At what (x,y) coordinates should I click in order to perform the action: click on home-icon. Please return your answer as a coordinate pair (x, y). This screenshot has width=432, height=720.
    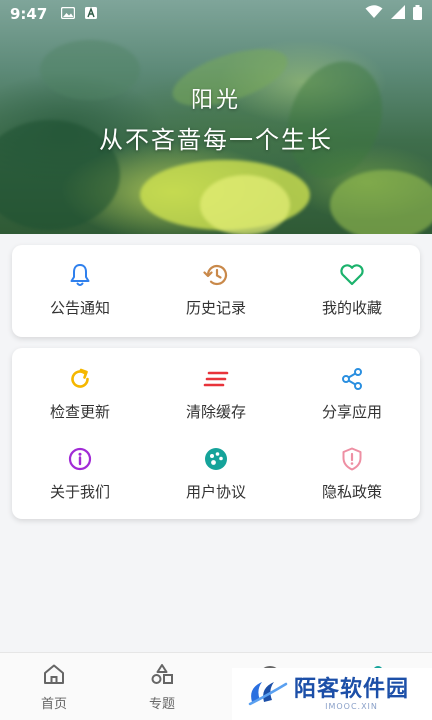
    Looking at the image, I should click on (54, 676).